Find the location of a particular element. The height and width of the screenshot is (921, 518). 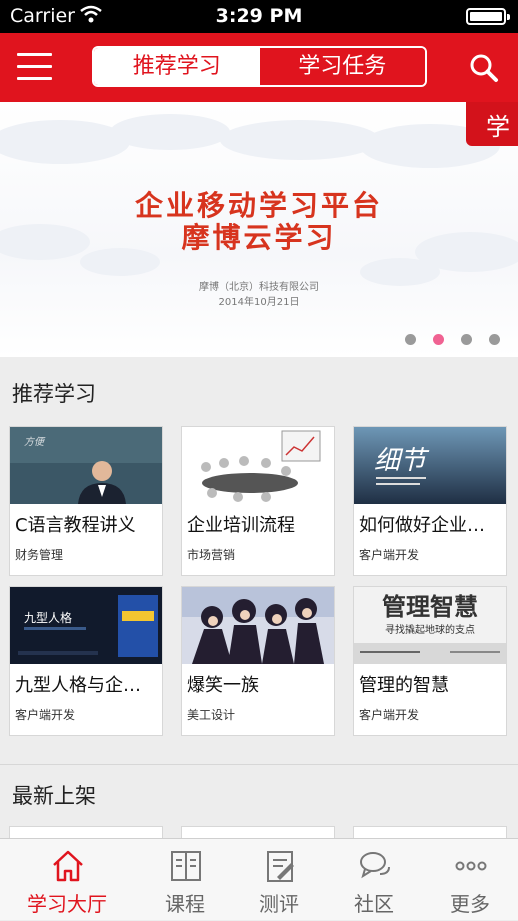

tab-assessment: 测评 is located at coordinates (279, 880).